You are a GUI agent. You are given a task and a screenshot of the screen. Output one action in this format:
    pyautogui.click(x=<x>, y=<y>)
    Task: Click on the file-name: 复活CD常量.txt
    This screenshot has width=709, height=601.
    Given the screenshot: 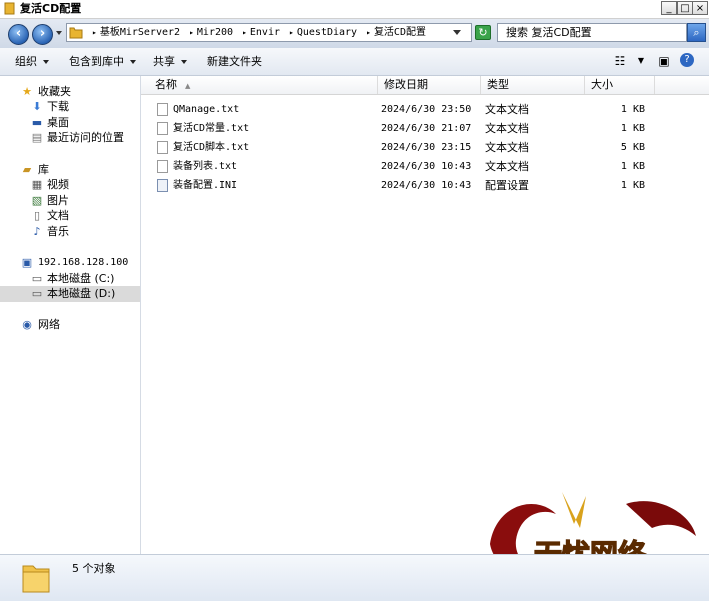 What is the action you would take?
    pyautogui.click(x=211, y=128)
    